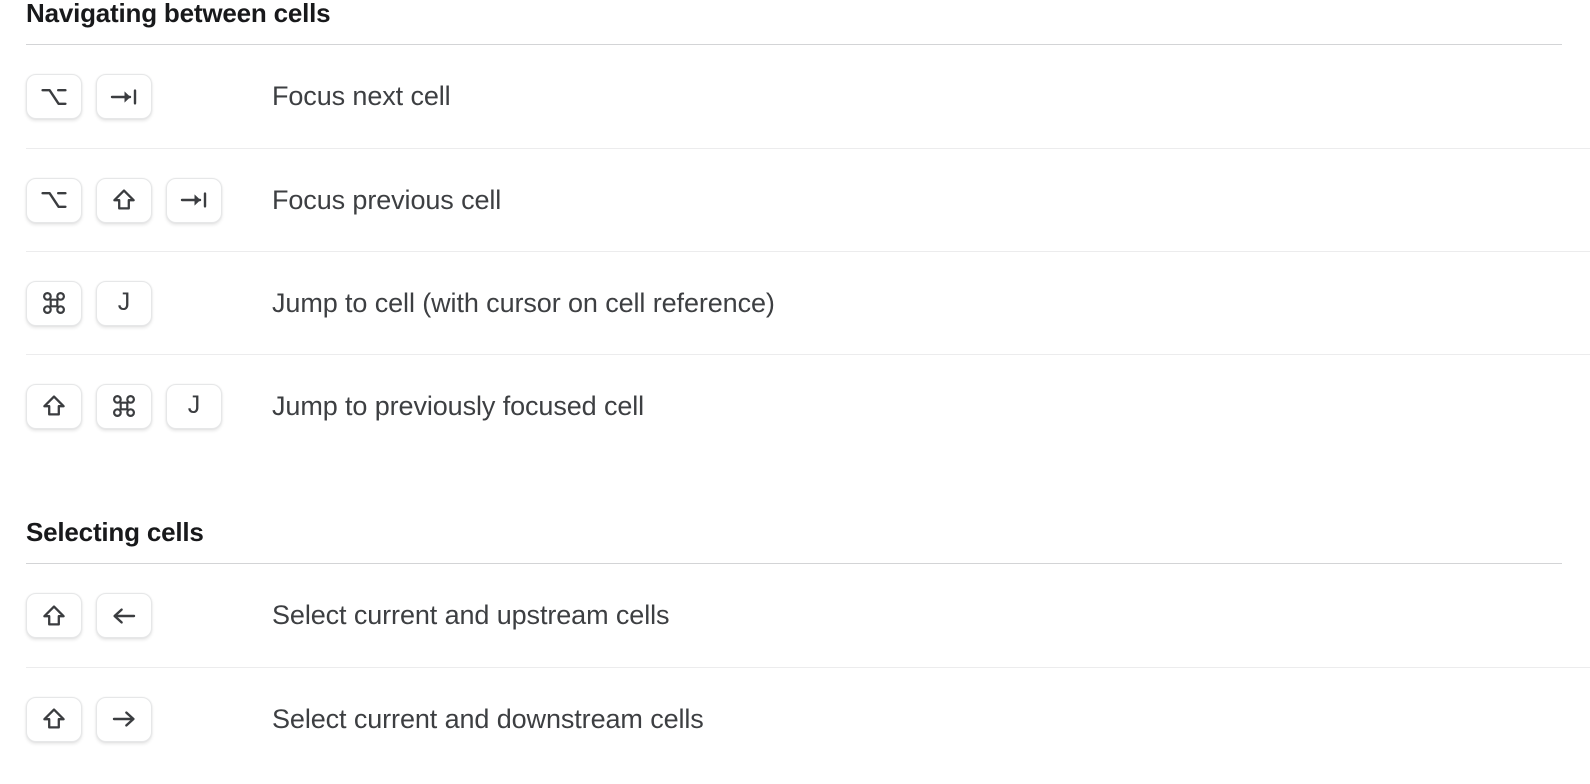  What do you see at coordinates (795, 615) in the screenshot?
I see `shortcut-row: Select current and upstream cells` at bounding box center [795, 615].